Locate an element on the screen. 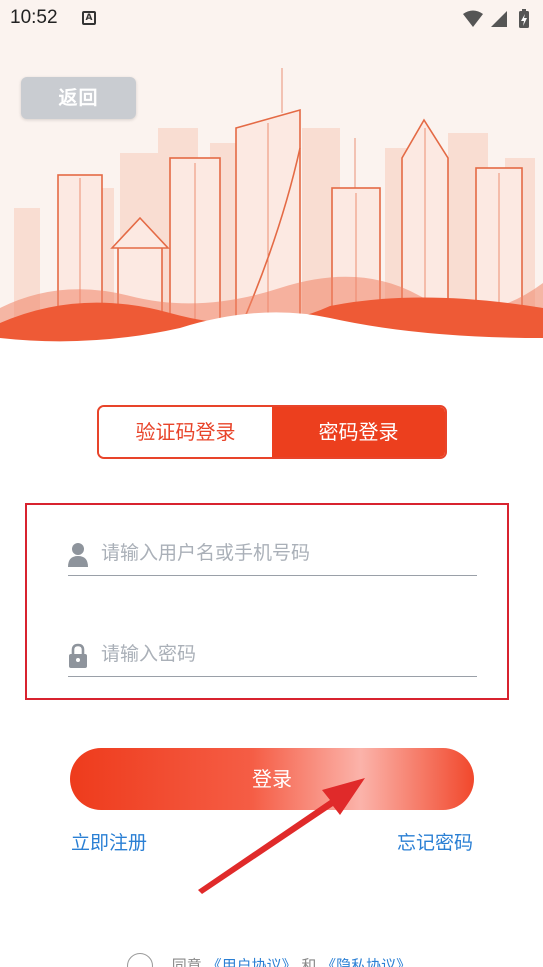 The width and height of the screenshot is (543, 967). back-button: 返回 is located at coordinates (78, 98).